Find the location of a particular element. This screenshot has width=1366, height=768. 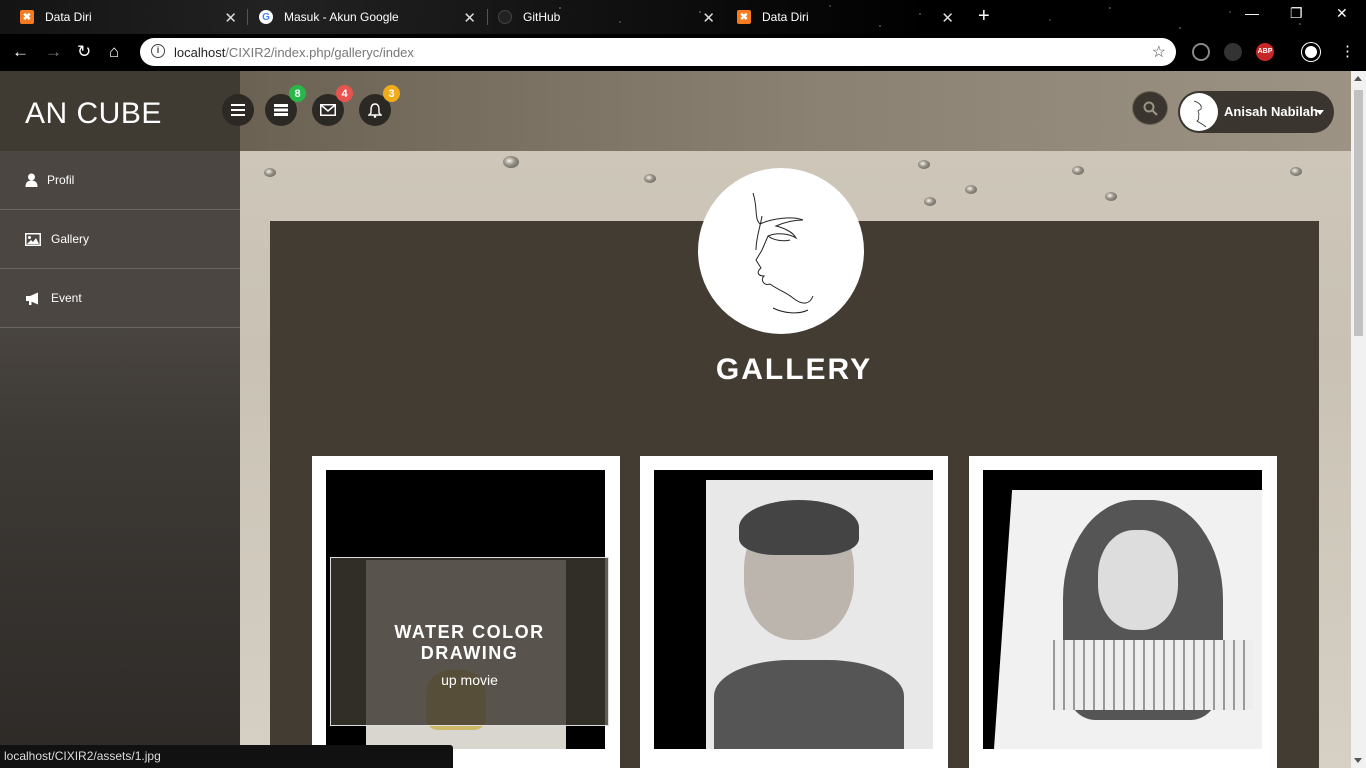

page-title: GALLERY is located at coordinates (794, 369).